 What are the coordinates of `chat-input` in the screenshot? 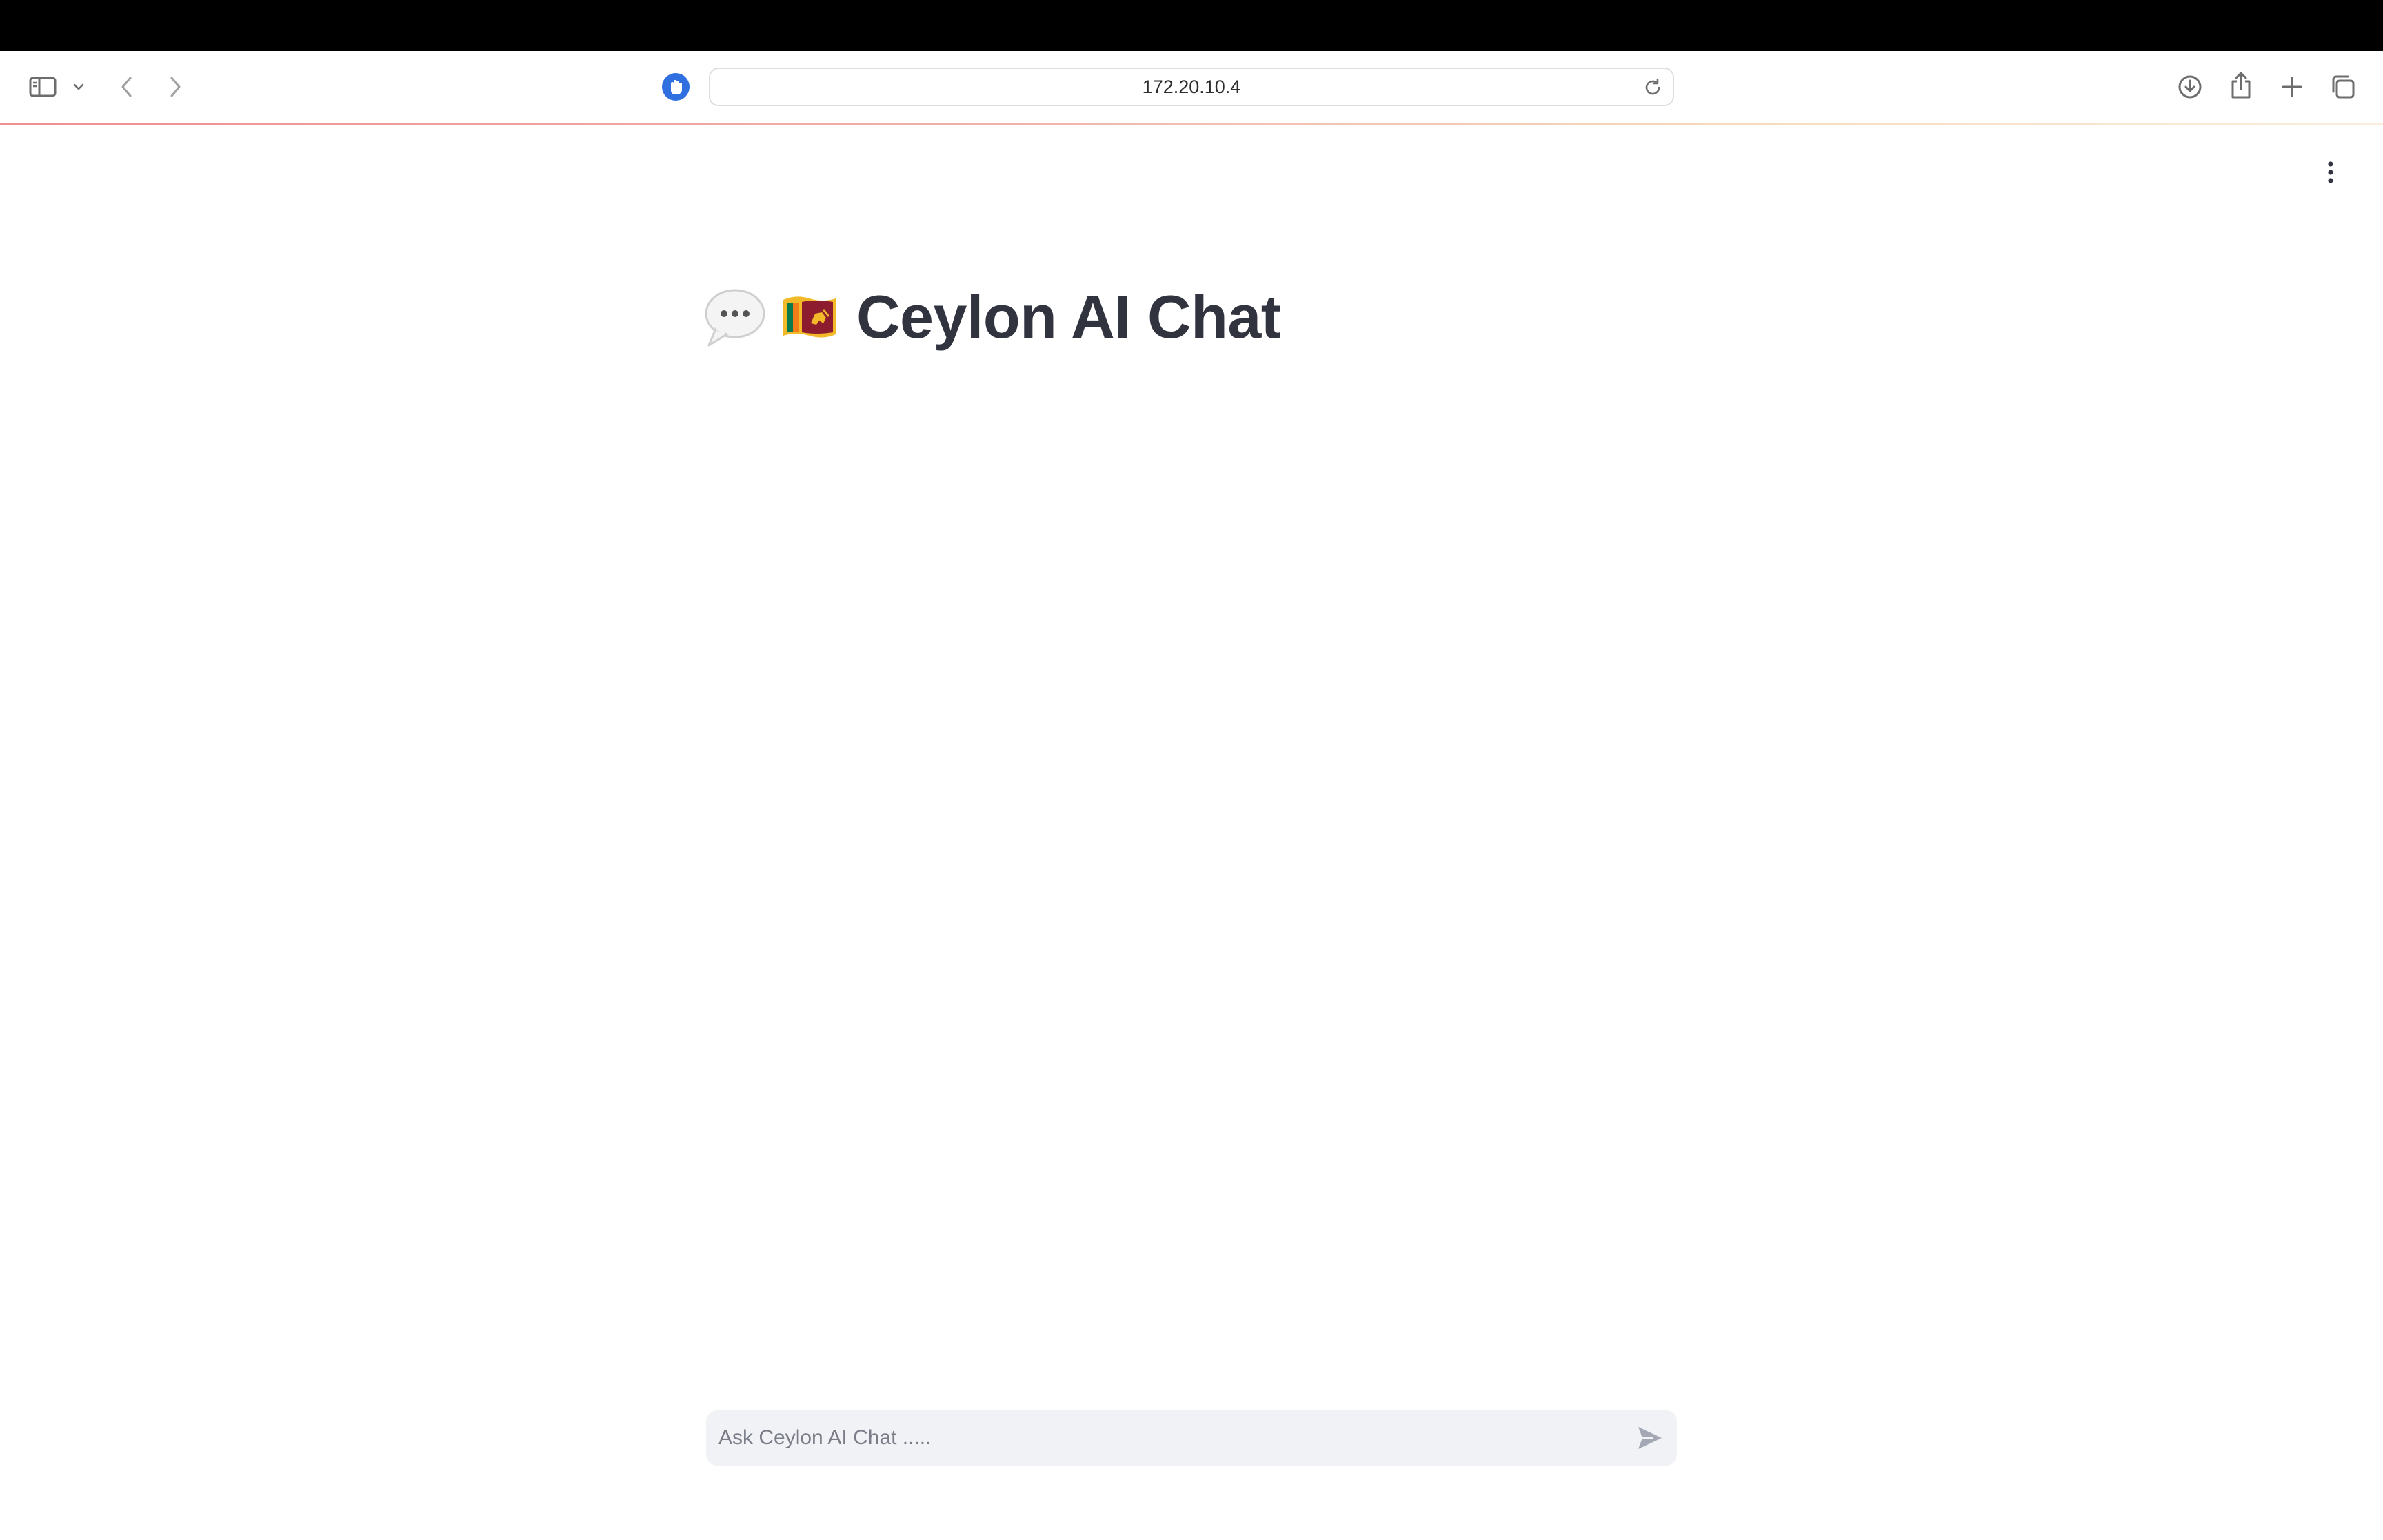 It's located at (1154, 1438).